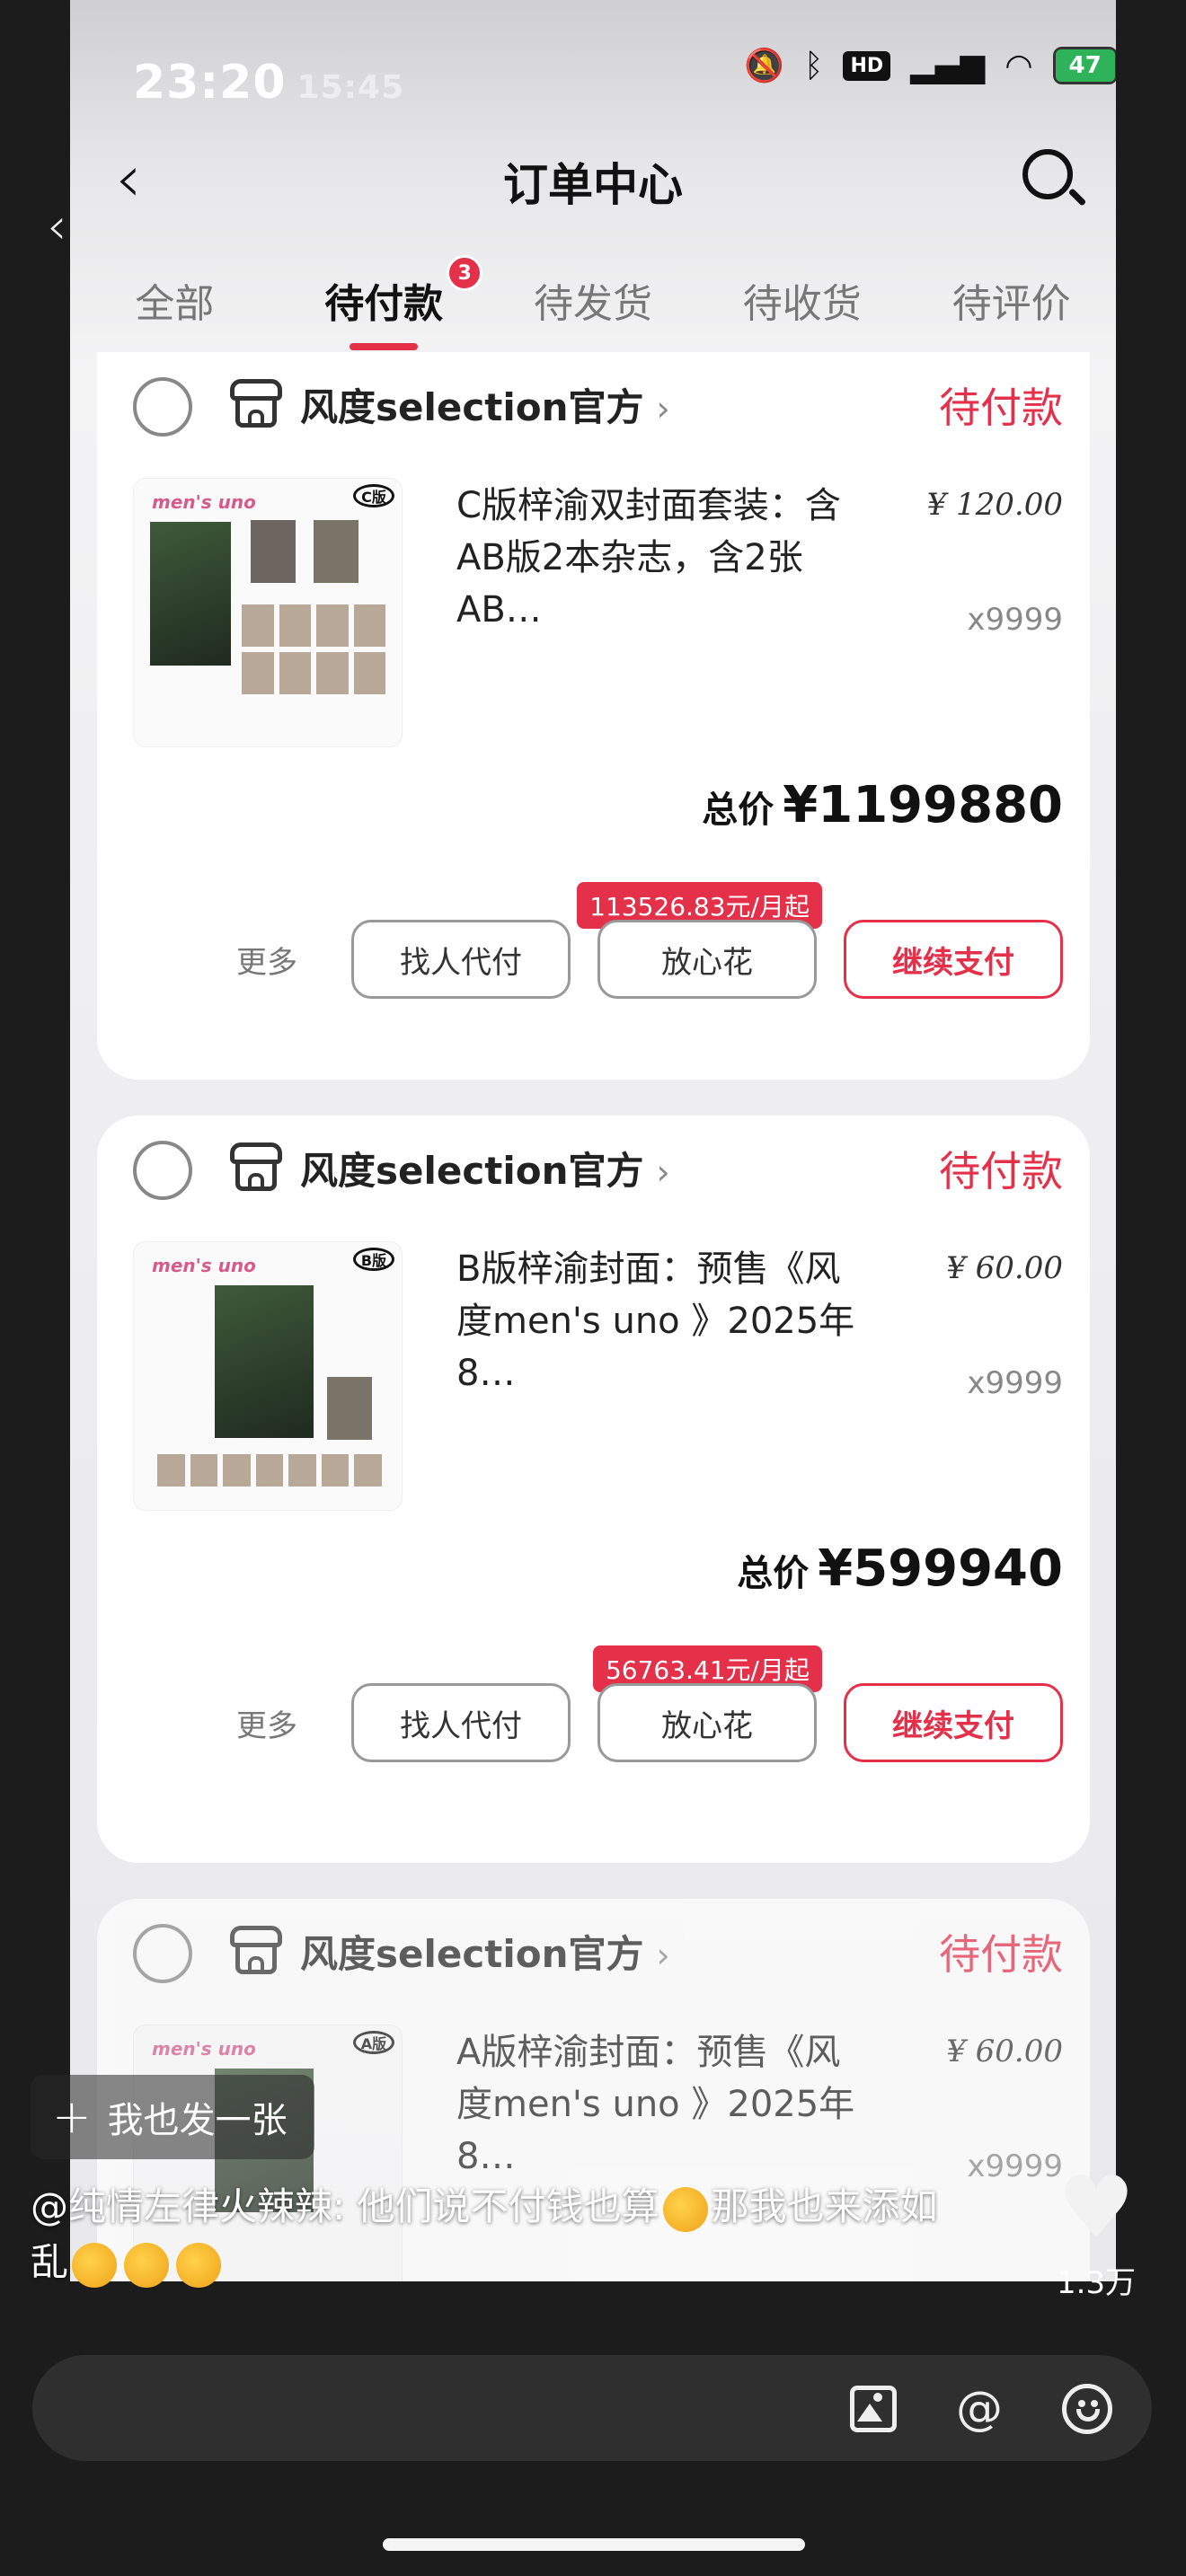 This screenshot has width=1186, height=2576. I want to click on bluetooth-icon: ᛒ, so click(813, 65).